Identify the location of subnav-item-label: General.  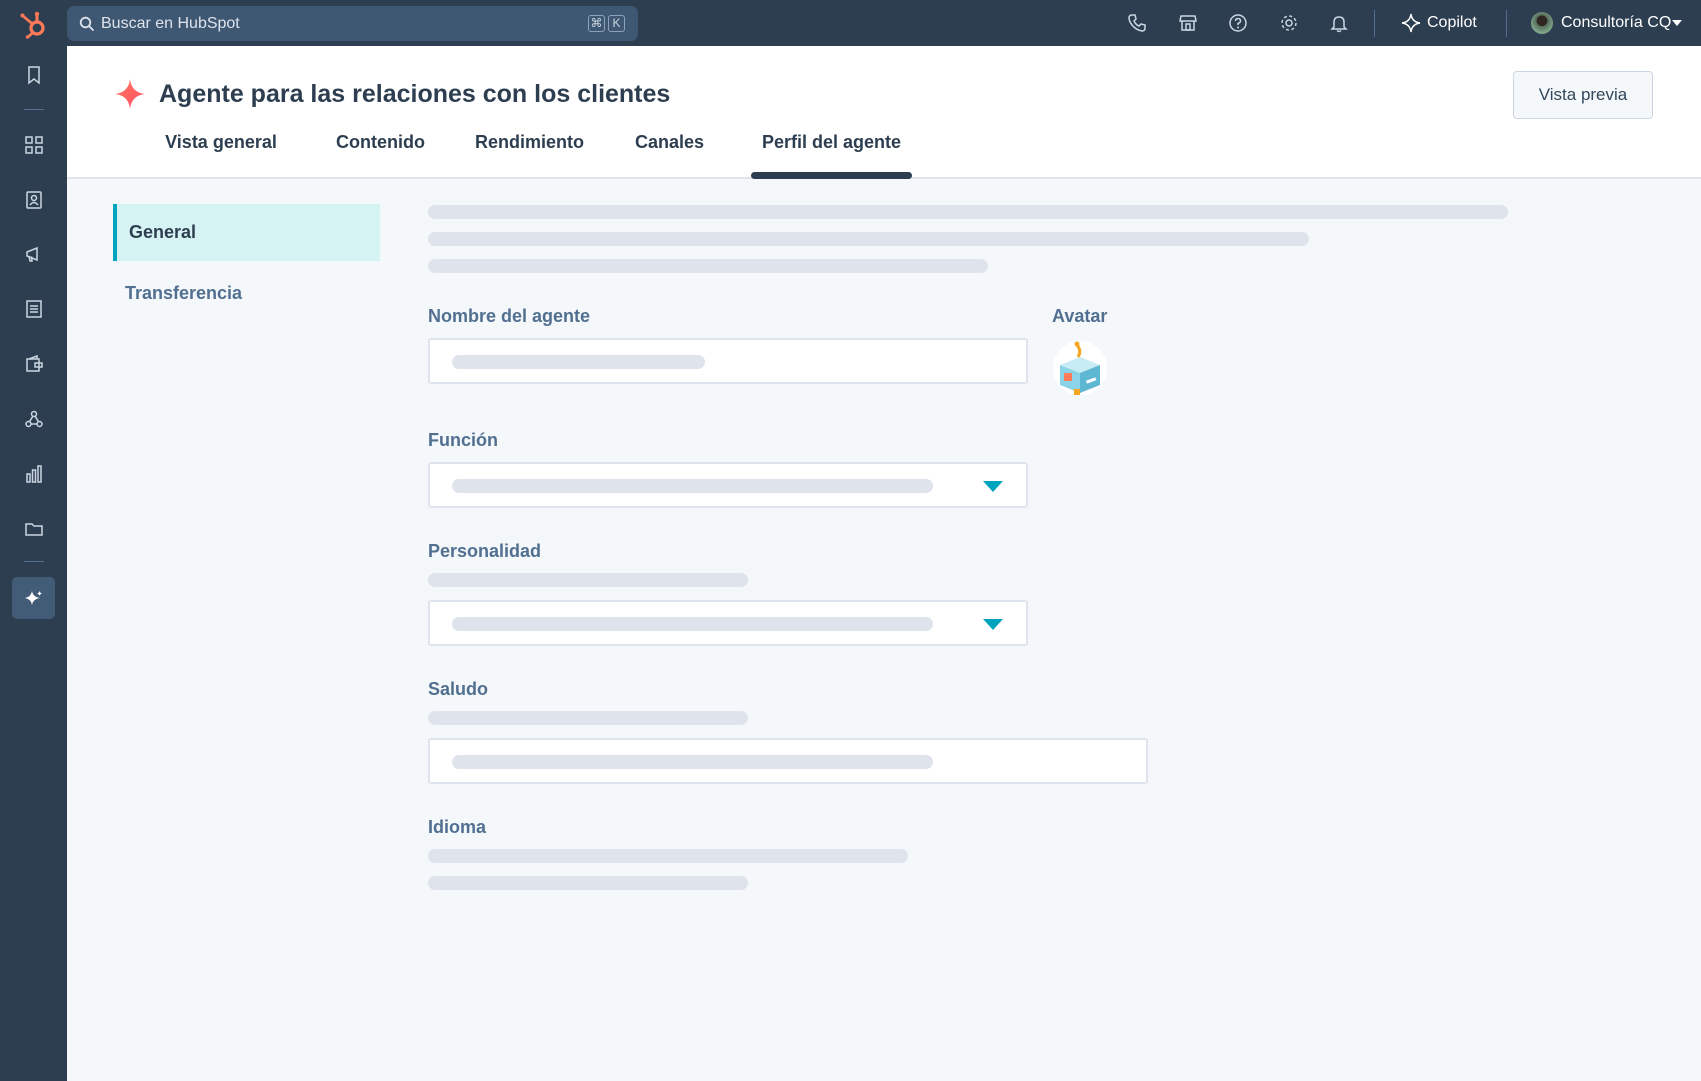
(163, 232).